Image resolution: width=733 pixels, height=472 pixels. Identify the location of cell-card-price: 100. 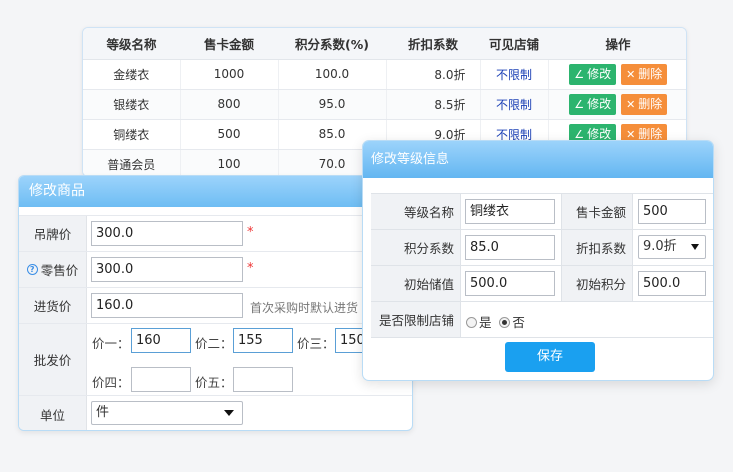
(229, 162).